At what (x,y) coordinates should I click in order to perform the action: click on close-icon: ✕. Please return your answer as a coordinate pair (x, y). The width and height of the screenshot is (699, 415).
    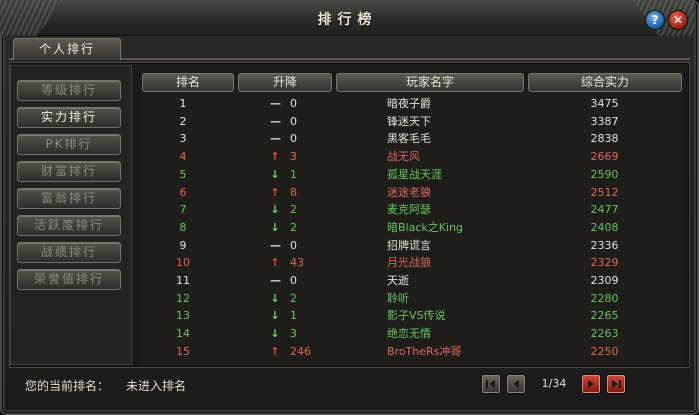
    Looking at the image, I should click on (678, 20).